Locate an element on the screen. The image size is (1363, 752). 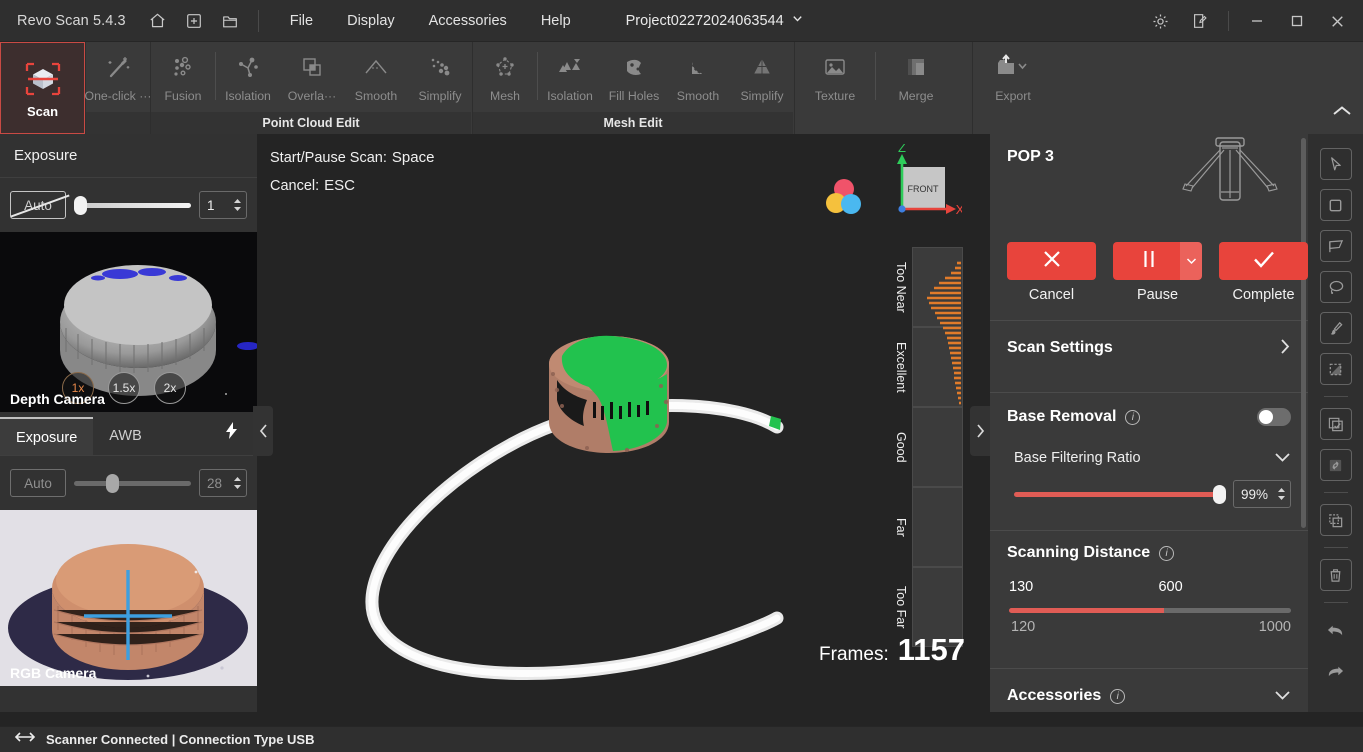
ribbon-fill-holes-button: Fill Holes is located at coordinates (634, 77).